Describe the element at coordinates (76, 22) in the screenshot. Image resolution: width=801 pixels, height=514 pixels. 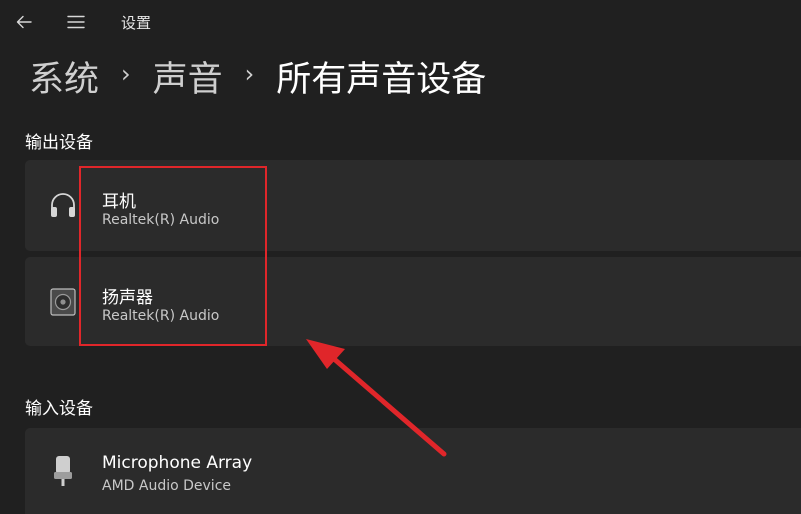
I see `hamburger-menu-icon` at that location.